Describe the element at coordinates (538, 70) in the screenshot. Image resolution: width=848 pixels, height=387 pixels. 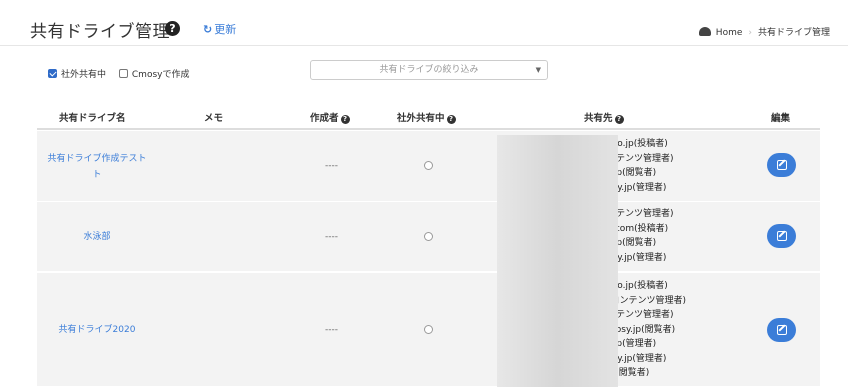
I see `caret-down-icon: ▼` at that location.